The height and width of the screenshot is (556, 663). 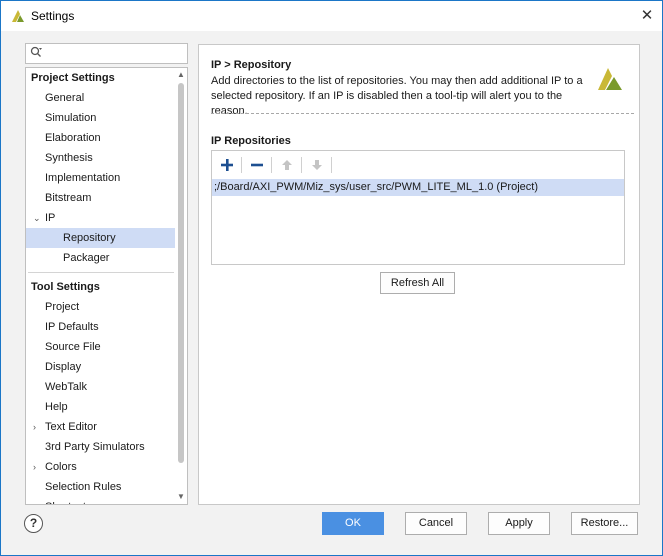 What do you see at coordinates (101, 98) in the screenshot?
I see `tree-item-general: General` at bounding box center [101, 98].